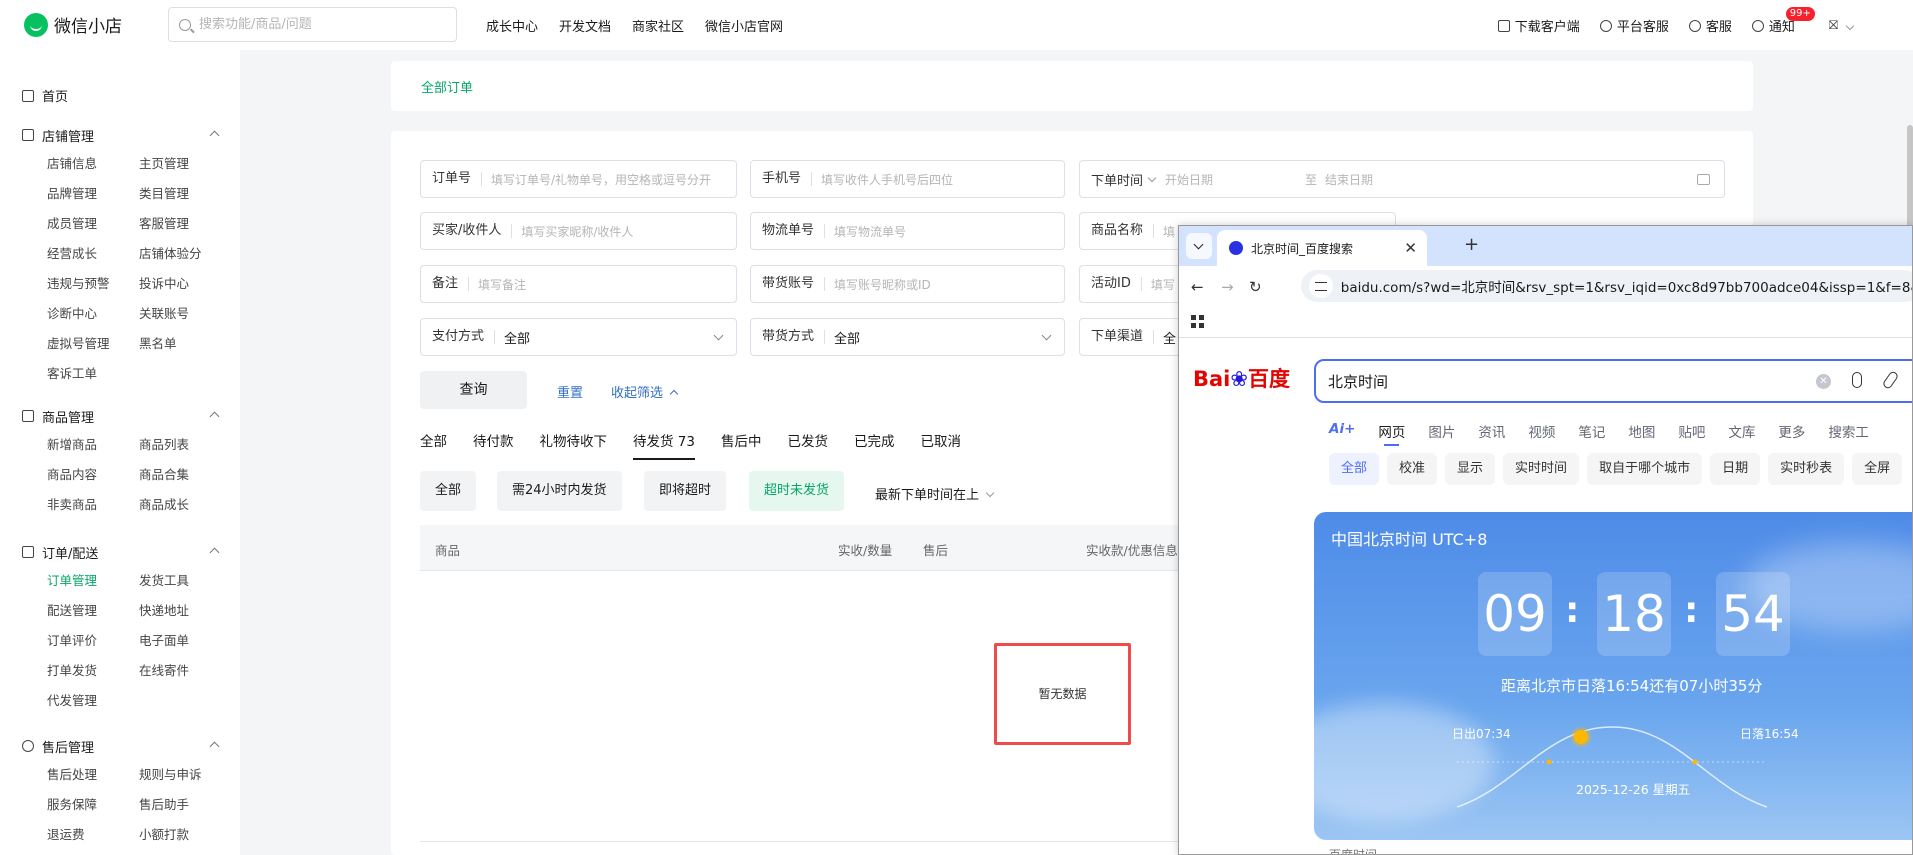 The width and height of the screenshot is (1913, 855). Describe the element at coordinates (93, 504) in the screenshot. I see `sidebar-item: 非卖商品` at that location.